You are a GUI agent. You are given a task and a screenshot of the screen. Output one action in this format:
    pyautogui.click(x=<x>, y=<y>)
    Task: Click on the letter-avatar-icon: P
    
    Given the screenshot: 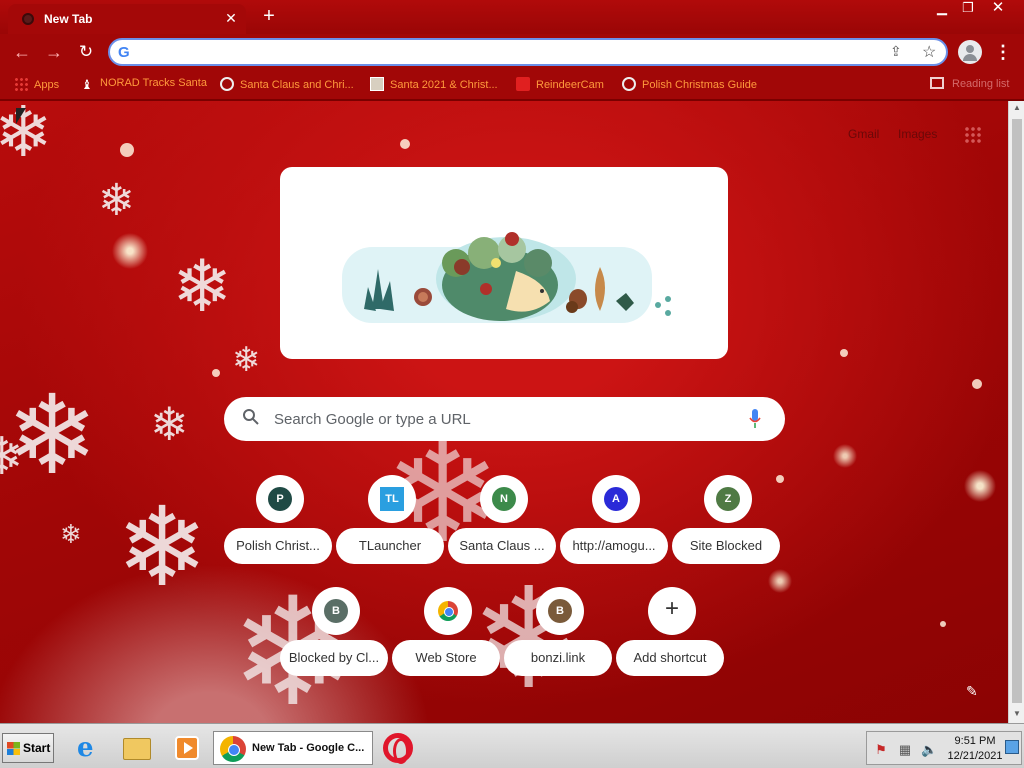 What is the action you would take?
    pyautogui.click(x=280, y=499)
    